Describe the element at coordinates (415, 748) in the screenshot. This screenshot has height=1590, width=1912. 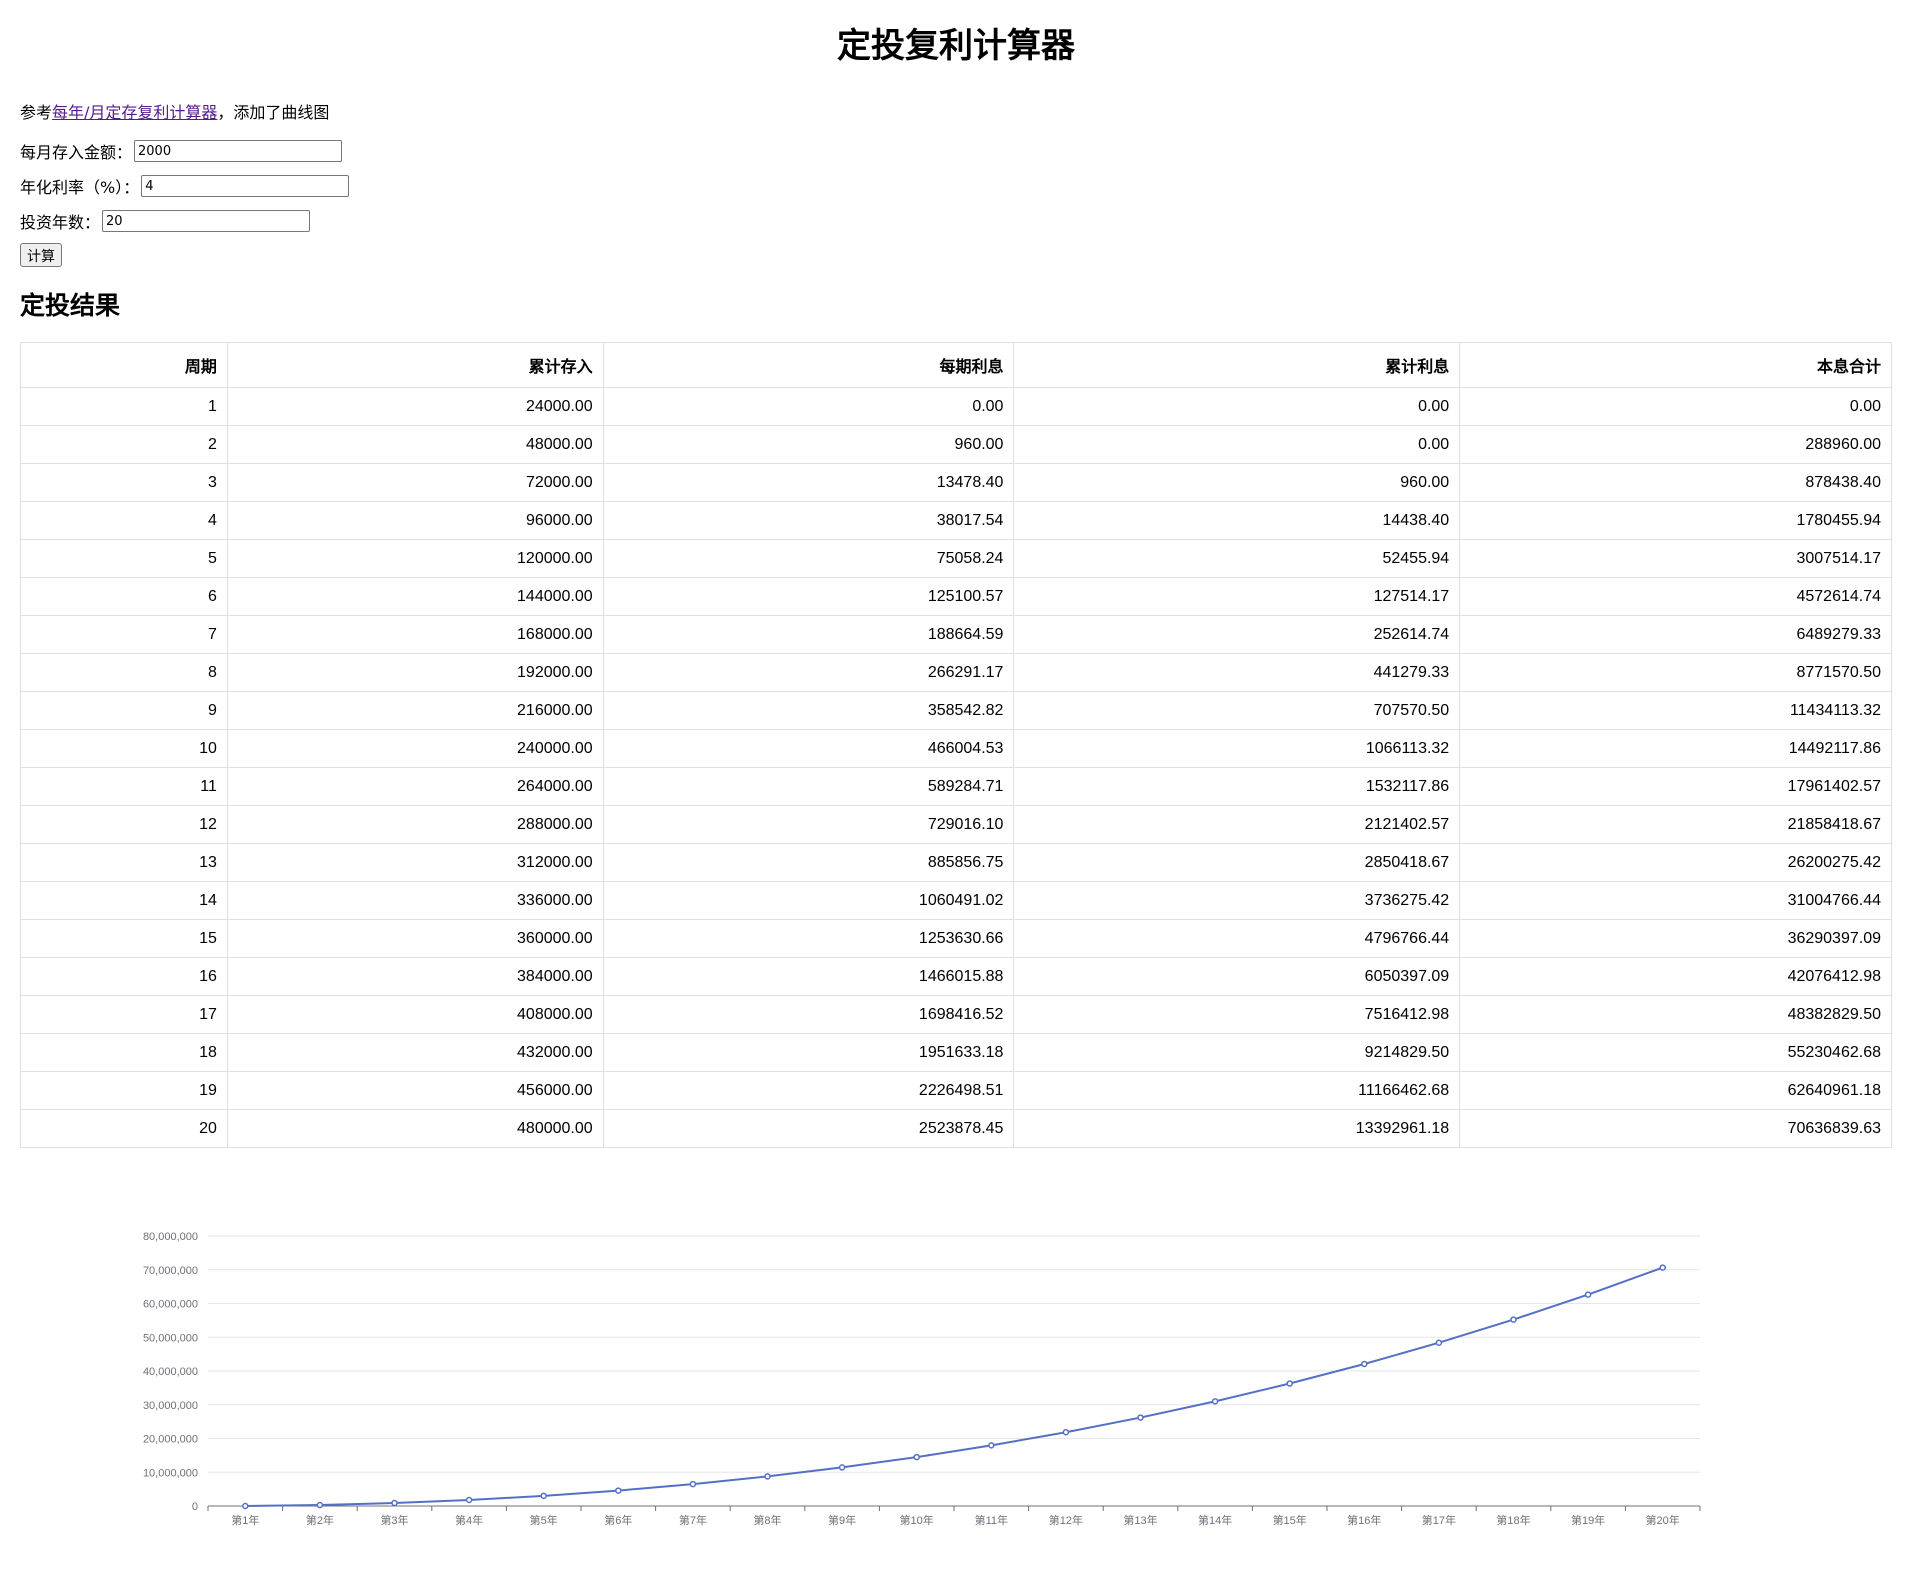
I see `table-cell: 240000.00` at that location.